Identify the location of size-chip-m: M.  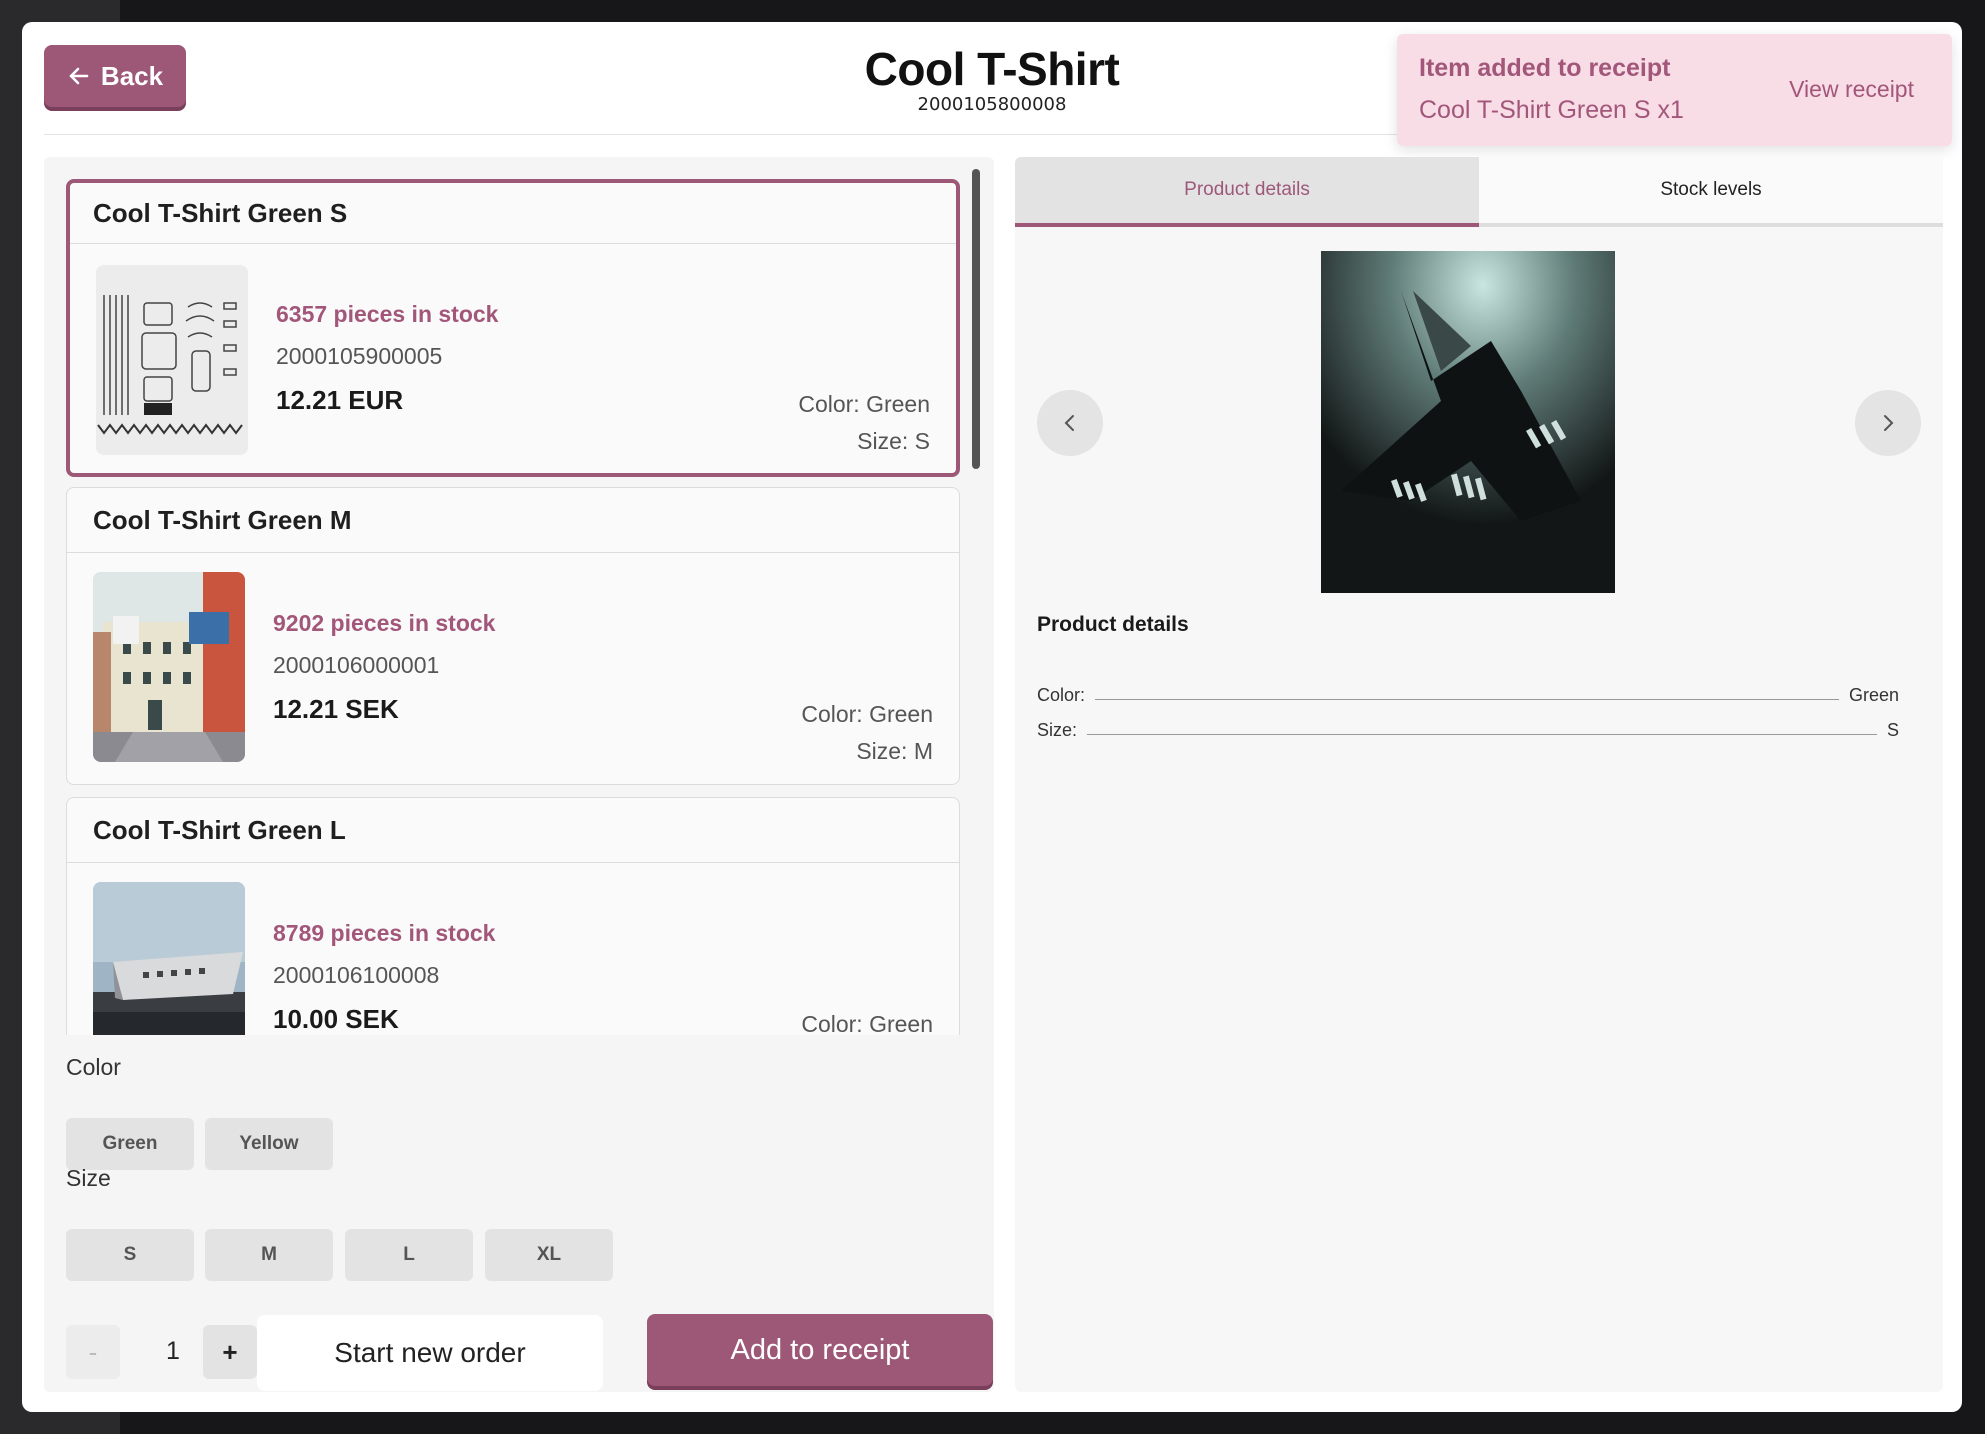
(269, 1255).